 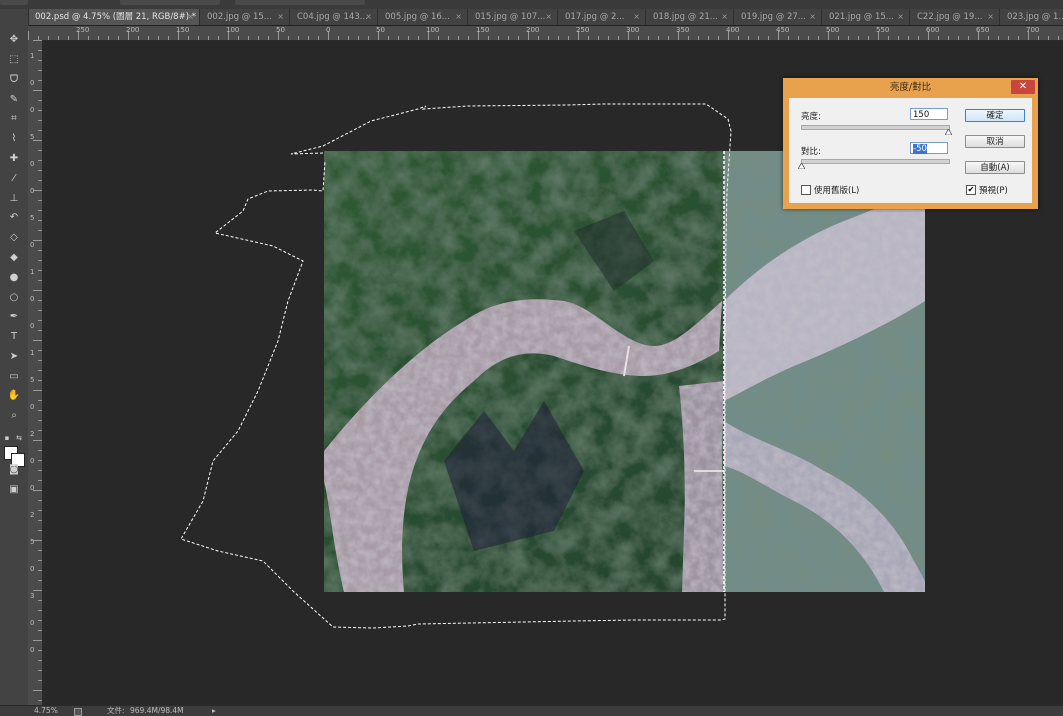 I want to click on document-tab: 021.jpg @ 15... ×, so click(x=866, y=17).